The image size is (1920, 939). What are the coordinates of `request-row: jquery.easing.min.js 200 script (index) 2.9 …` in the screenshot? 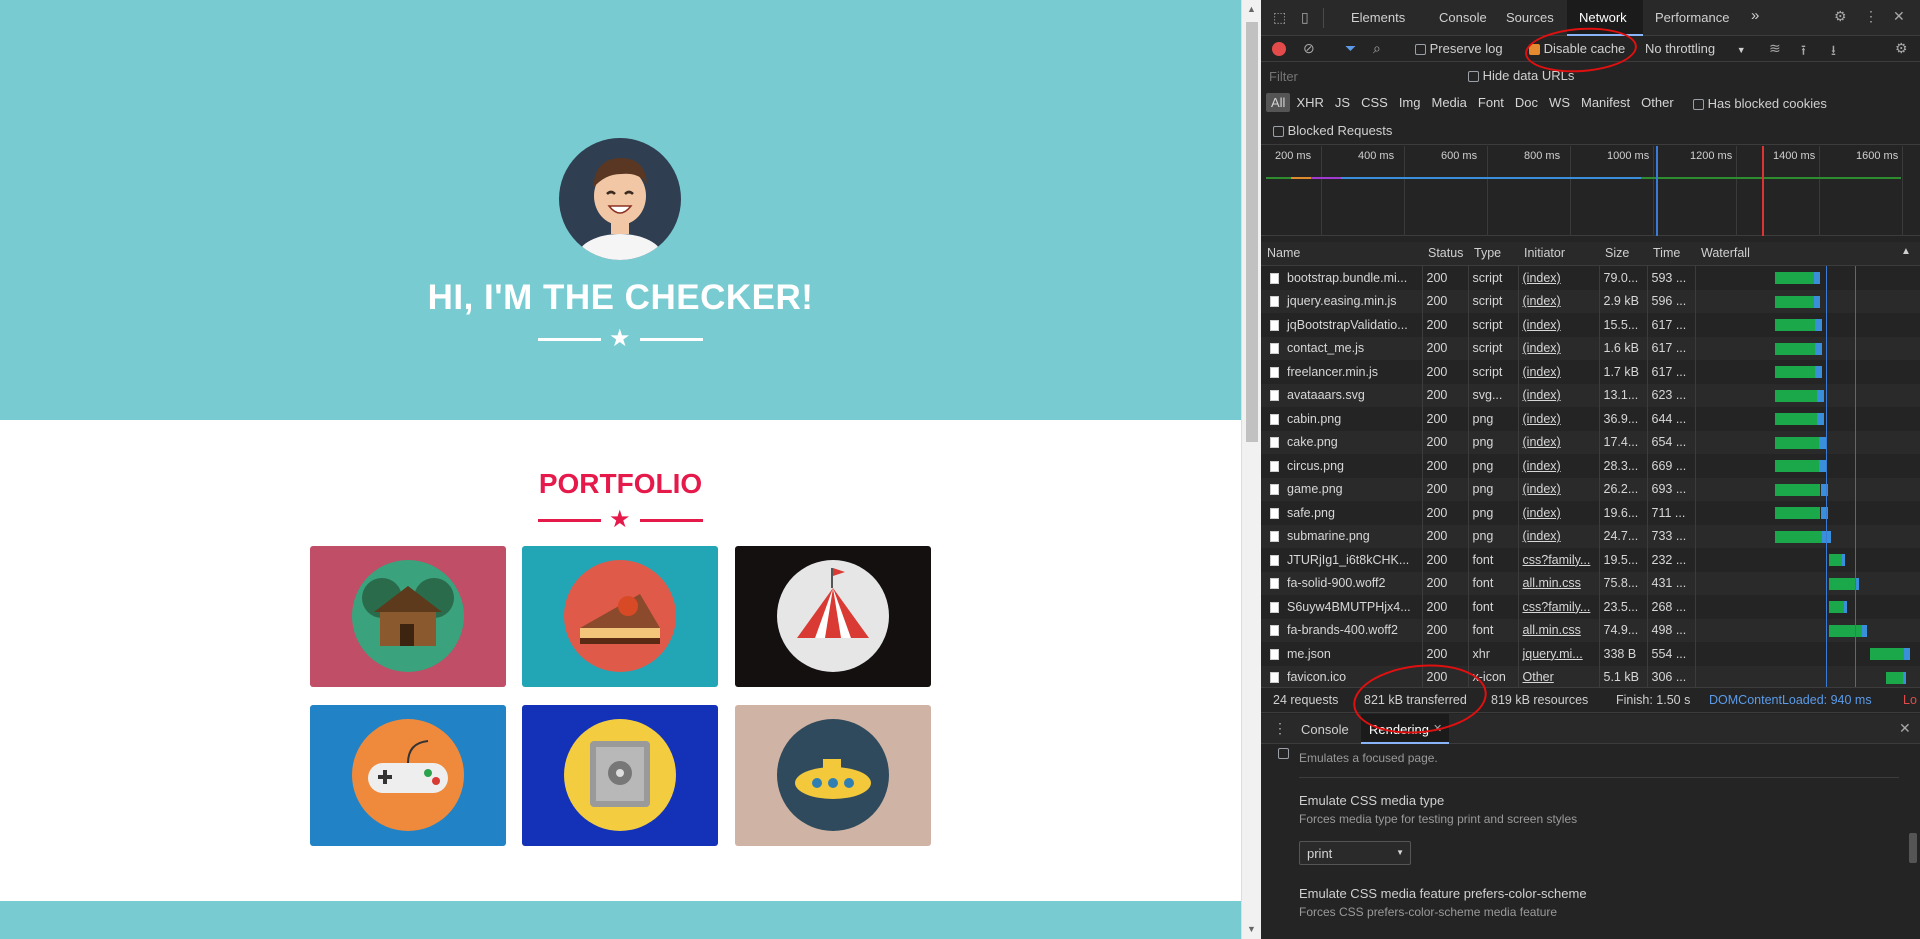 It's located at (1590, 301).